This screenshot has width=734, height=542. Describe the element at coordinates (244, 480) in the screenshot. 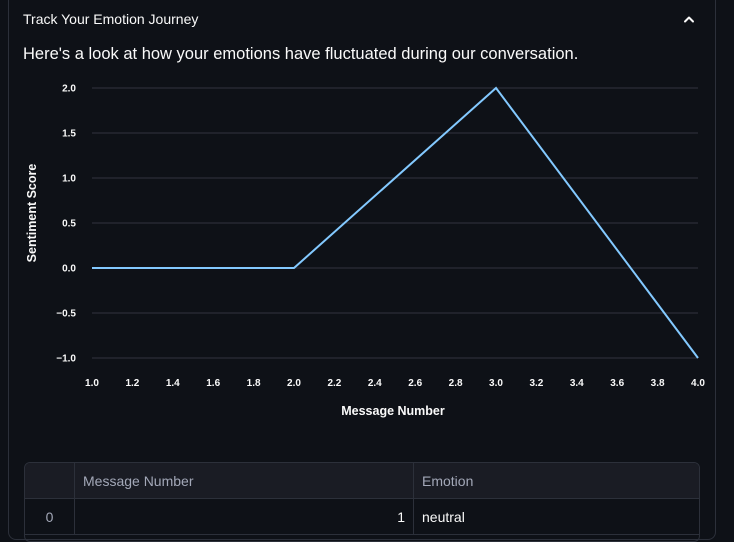

I see `column-header-message-number: Message Number` at that location.